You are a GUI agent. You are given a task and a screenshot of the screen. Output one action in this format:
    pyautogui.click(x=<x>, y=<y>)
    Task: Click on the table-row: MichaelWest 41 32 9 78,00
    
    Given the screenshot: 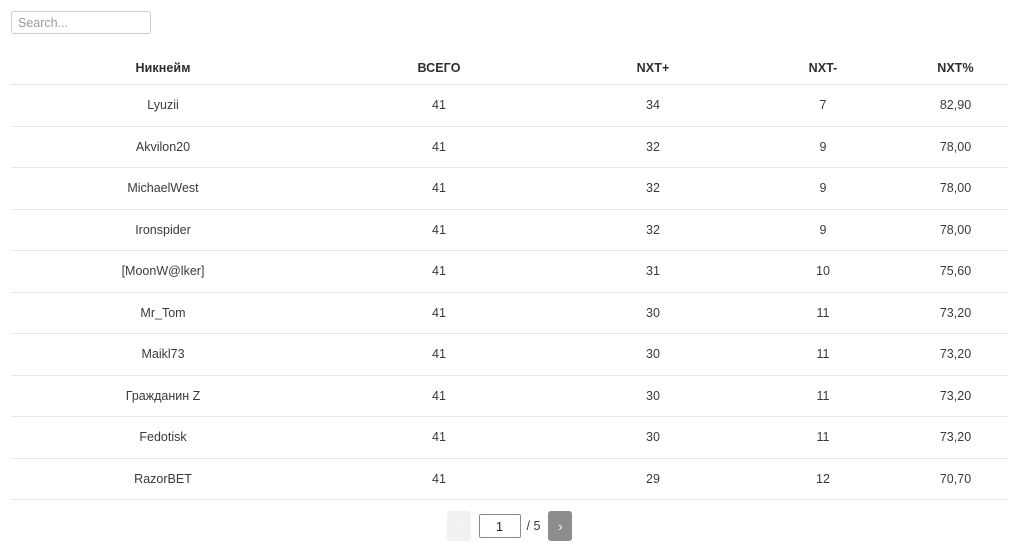 What is the action you would take?
    pyautogui.click(x=509, y=188)
    